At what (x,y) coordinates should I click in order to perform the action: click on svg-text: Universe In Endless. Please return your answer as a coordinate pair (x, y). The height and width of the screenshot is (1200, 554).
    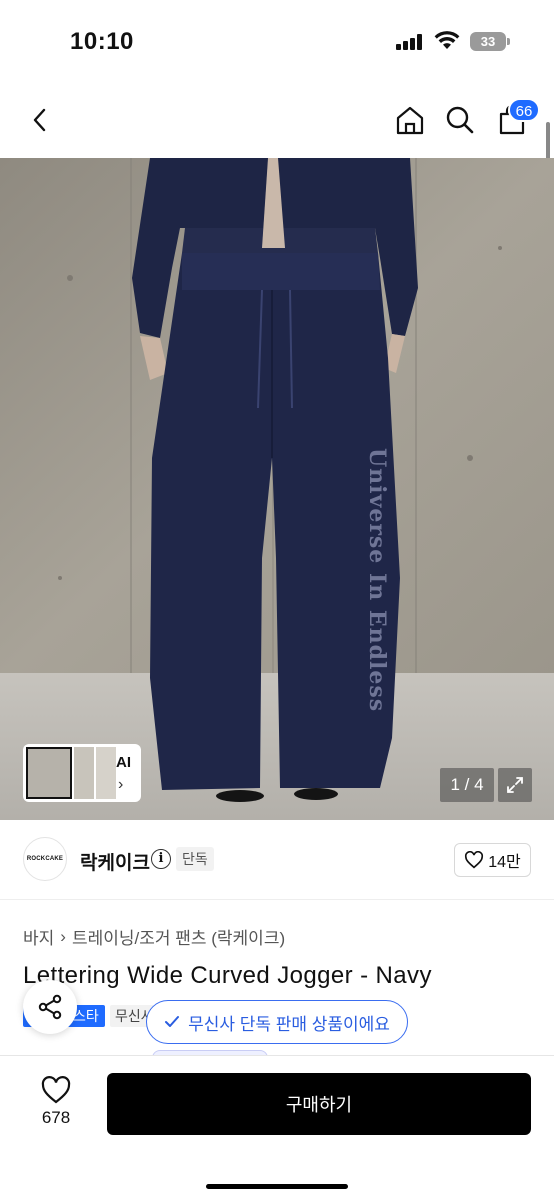
    Looking at the image, I should click on (377, 580).